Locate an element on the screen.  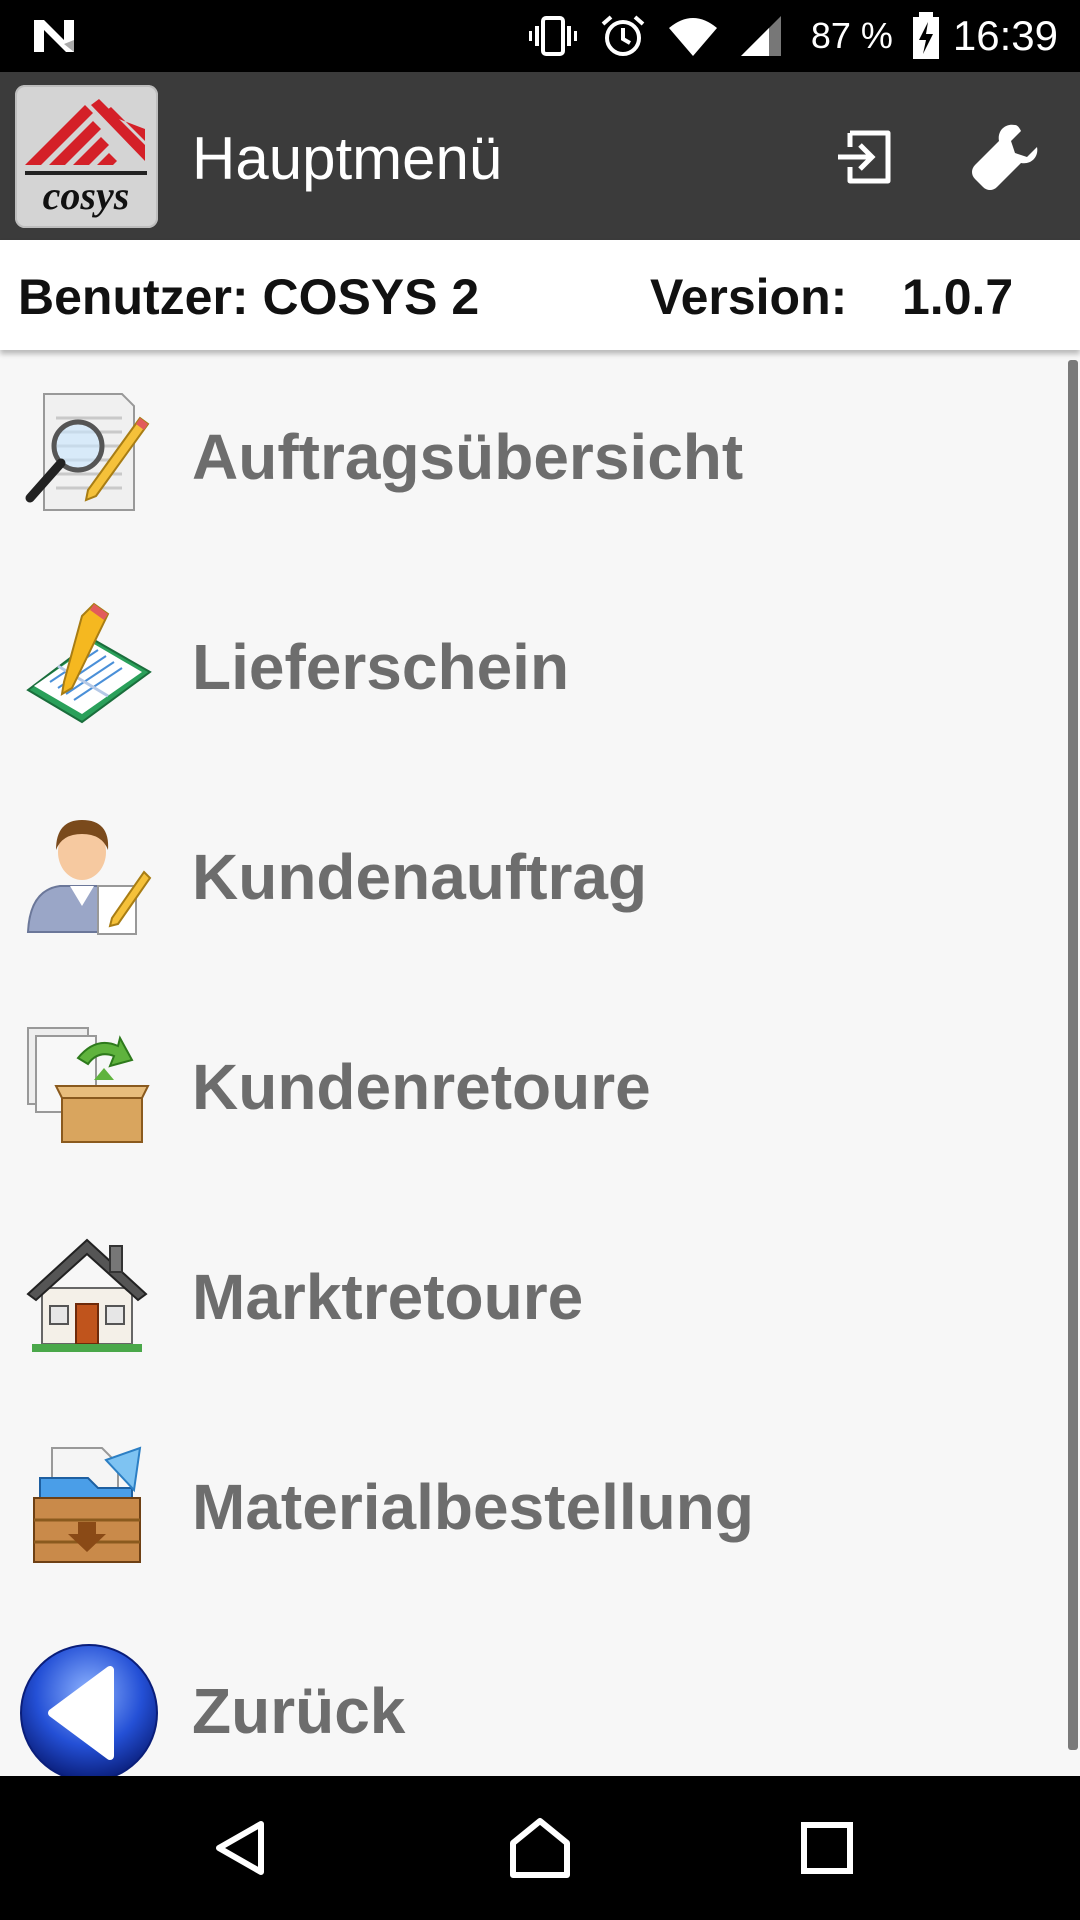
menu-item-zurueck: Zurück is located at coordinates (534, 1693).